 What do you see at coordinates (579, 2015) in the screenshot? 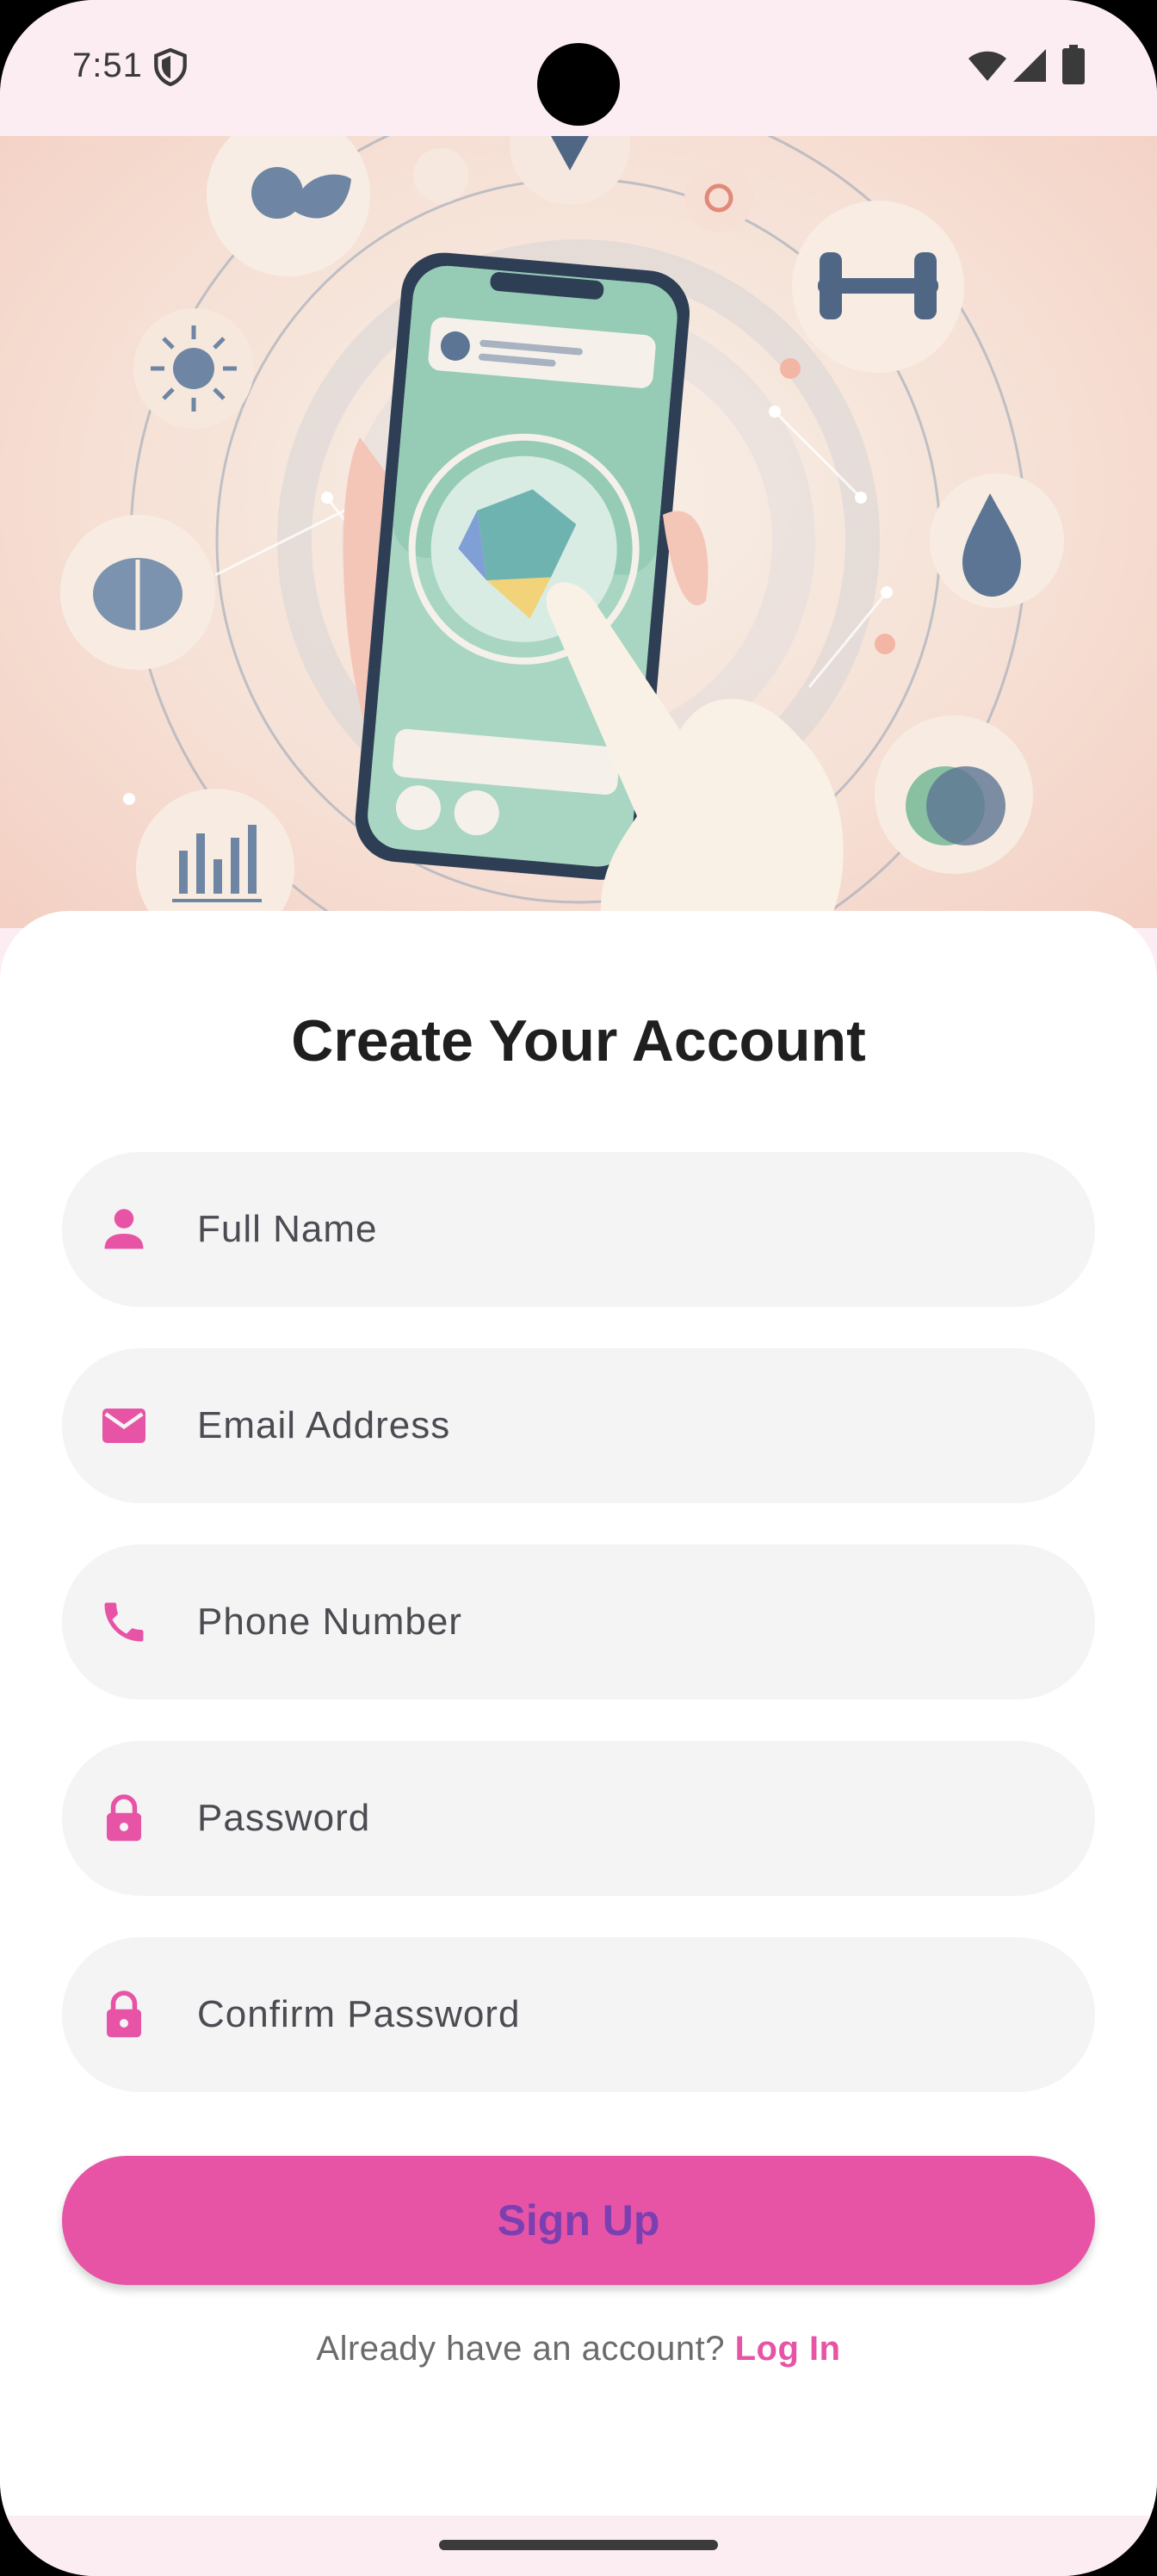
I see `confirm-password-field: Confirm Password` at bounding box center [579, 2015].